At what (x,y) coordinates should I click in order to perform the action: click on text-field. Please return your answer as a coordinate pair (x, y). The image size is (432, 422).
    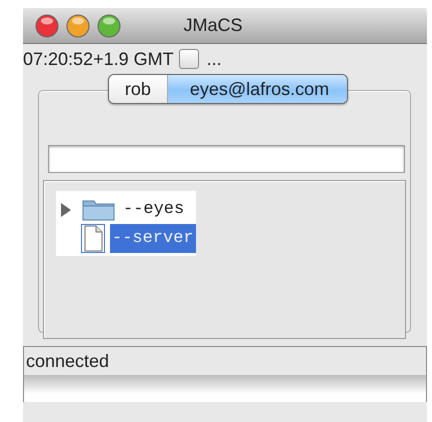
    Looking at the image, I should click on (226, 159).